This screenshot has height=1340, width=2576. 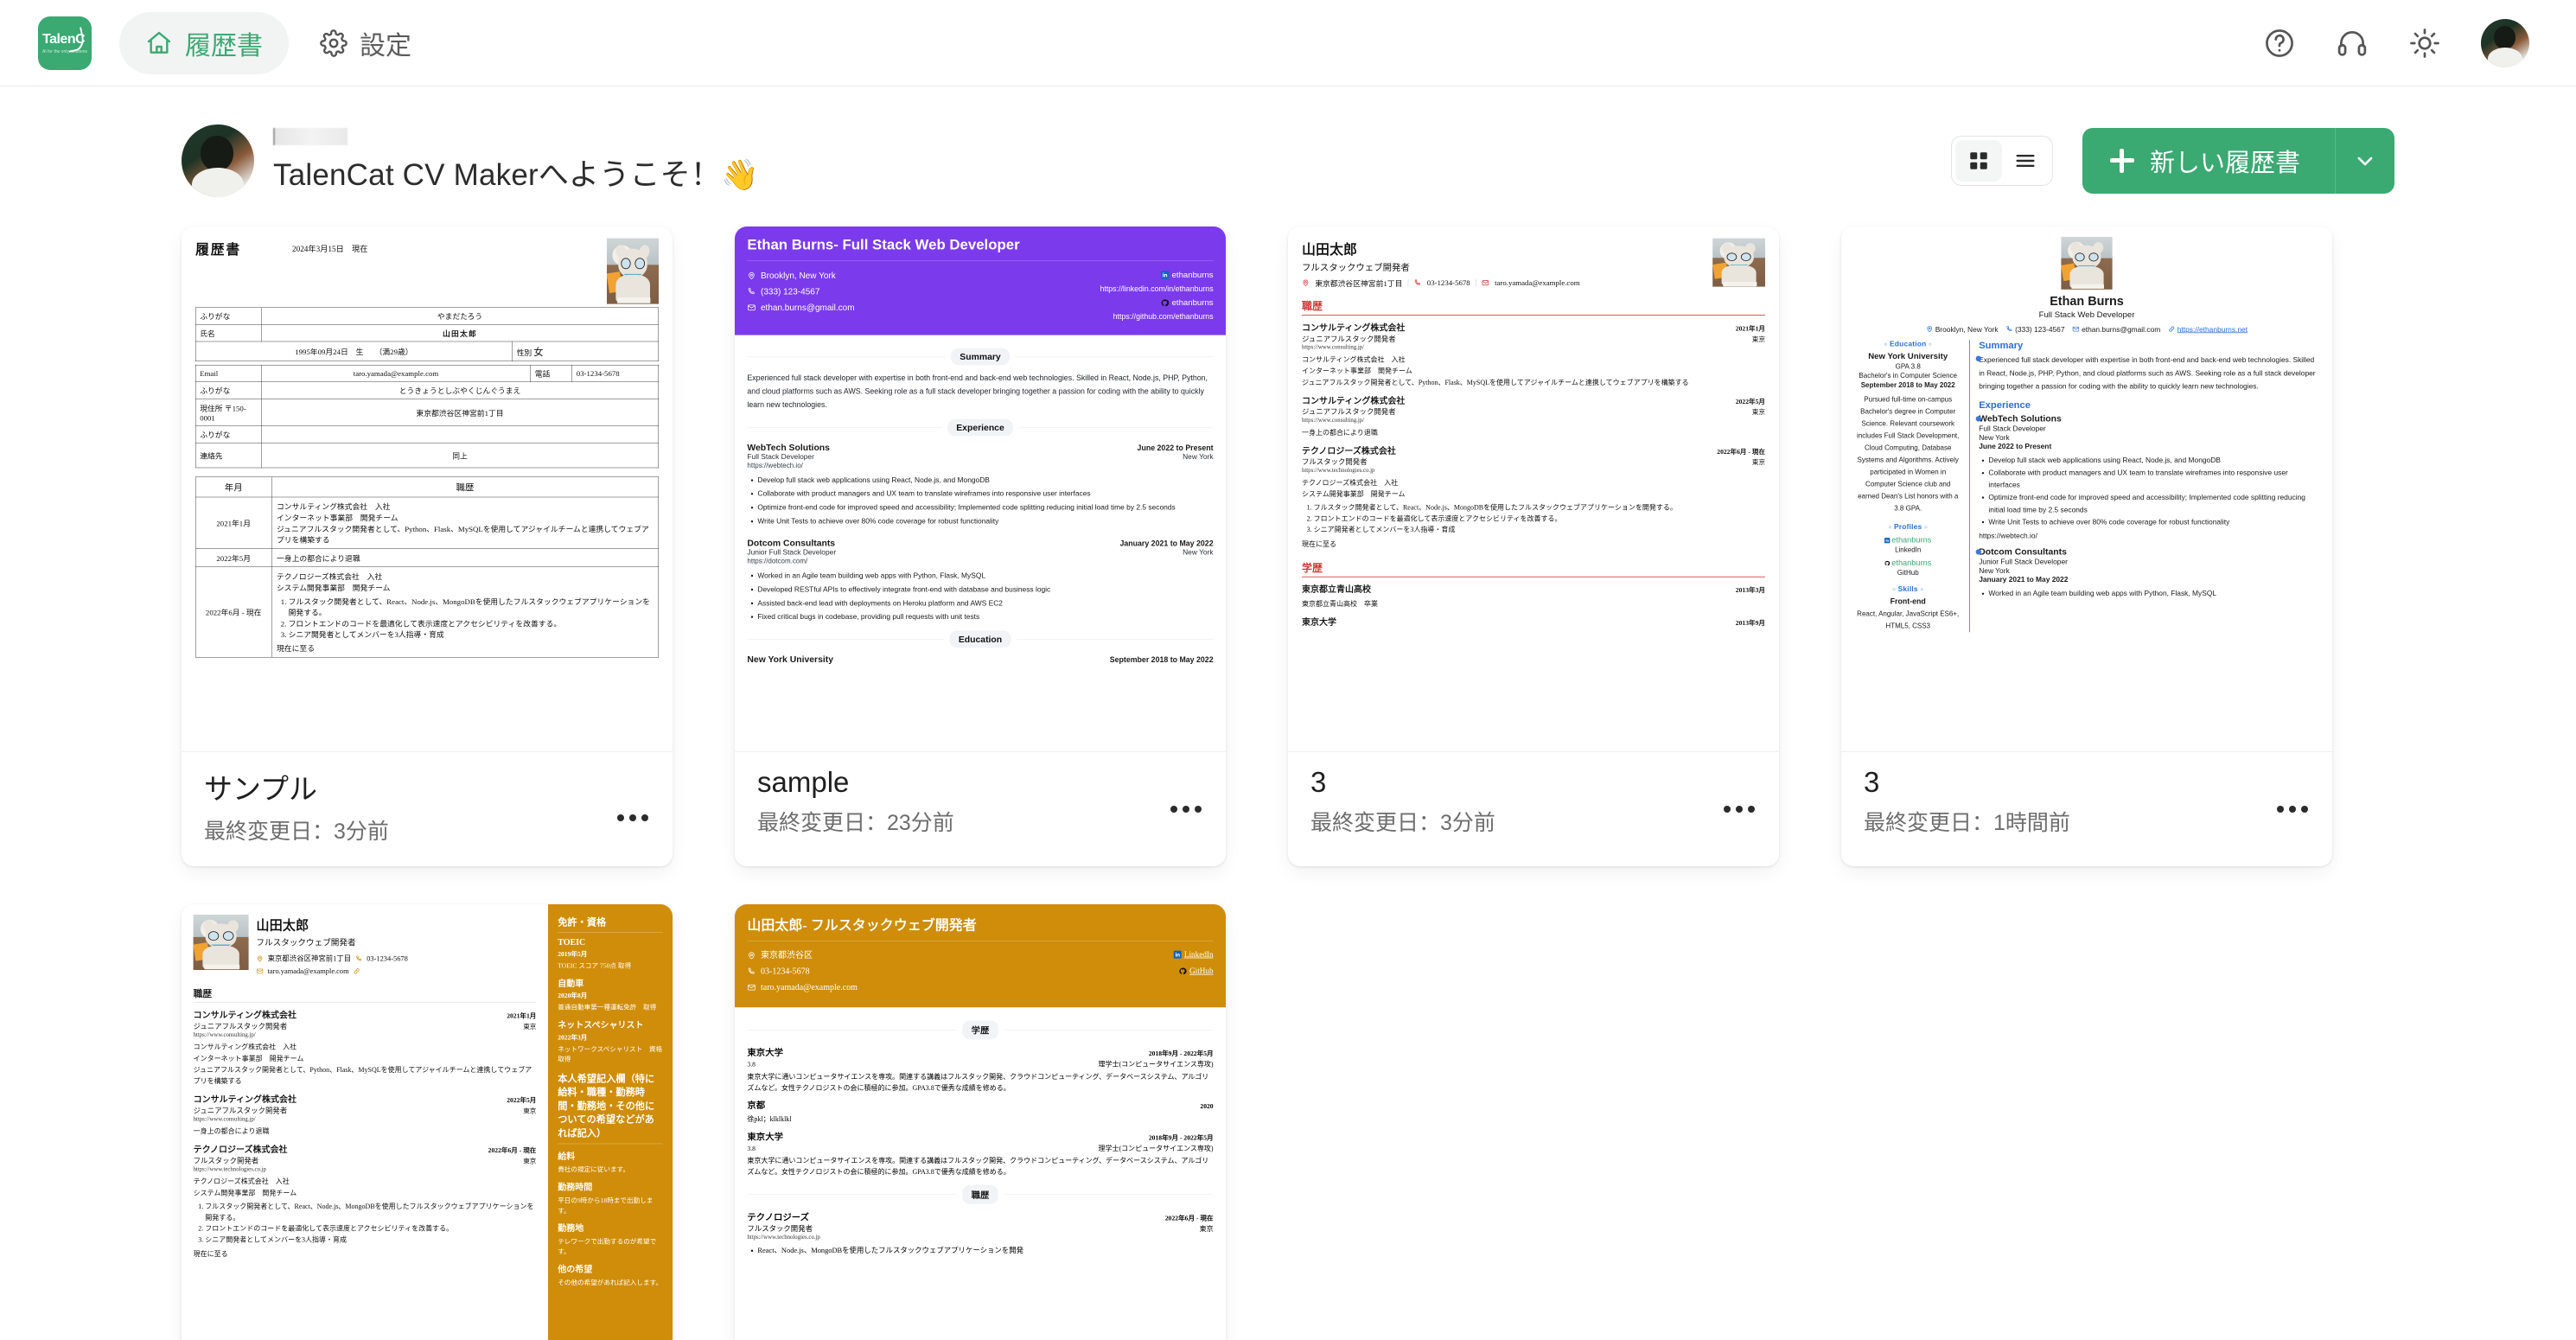 I want to click on resume-role: Full Stack Web Developer, so click(x=2086, y=314).